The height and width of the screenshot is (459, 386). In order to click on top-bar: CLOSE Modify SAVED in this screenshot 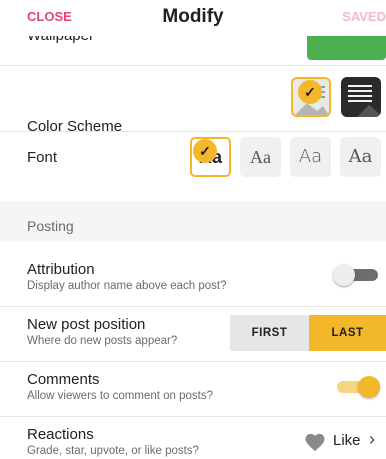, I will do `click(193, 18)`.